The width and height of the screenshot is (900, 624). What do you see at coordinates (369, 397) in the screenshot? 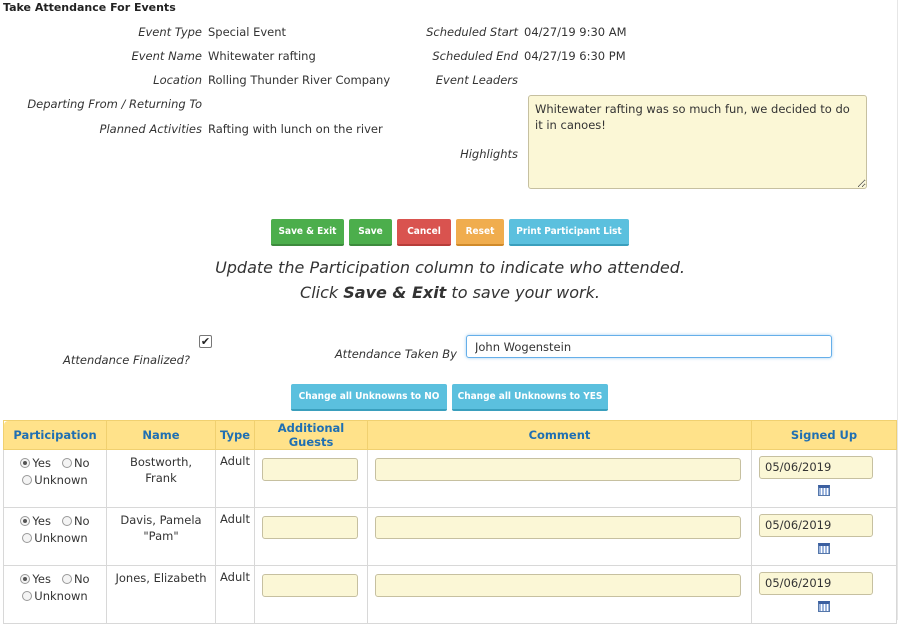
I see `change-unknowns-to-no-button: Change all Unknowns to NO` at bounding box center [369, 397].